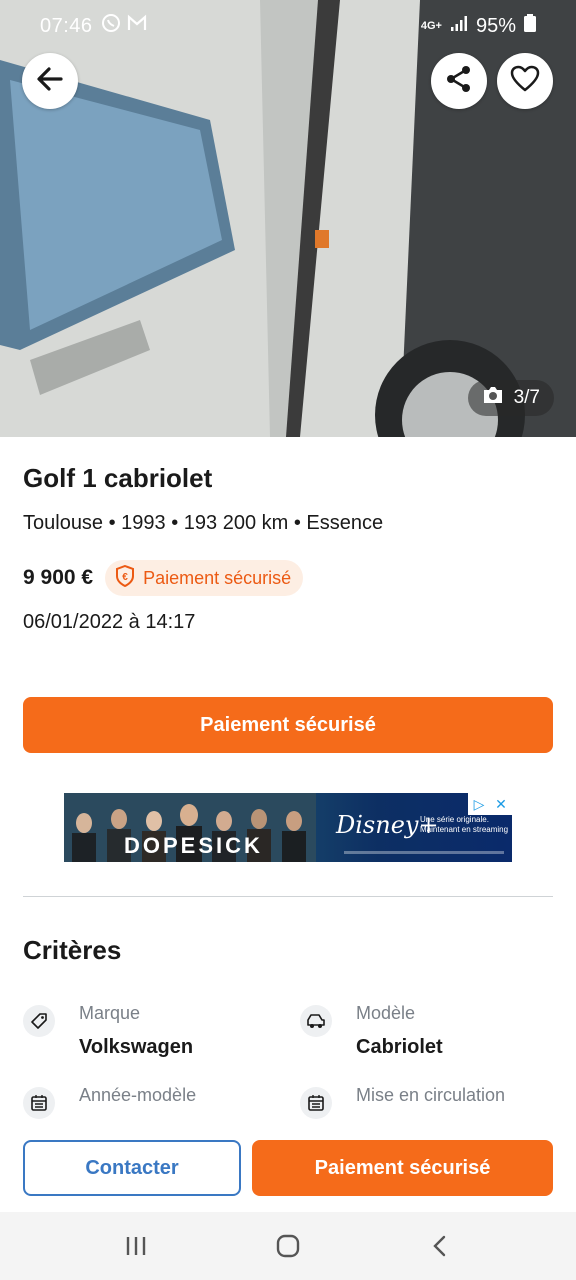  Describe the element at coordinates (111, 26) in the screenshot. I see `whatsapp-icon` at that location.